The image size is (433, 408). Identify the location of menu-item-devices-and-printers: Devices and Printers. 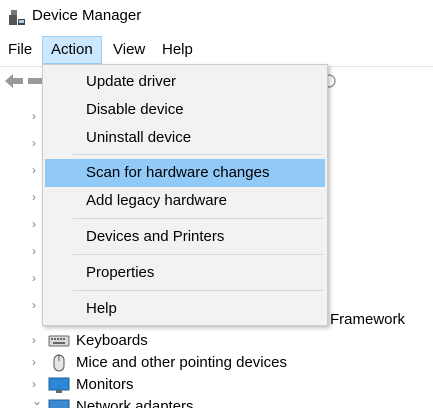
(185, 237).